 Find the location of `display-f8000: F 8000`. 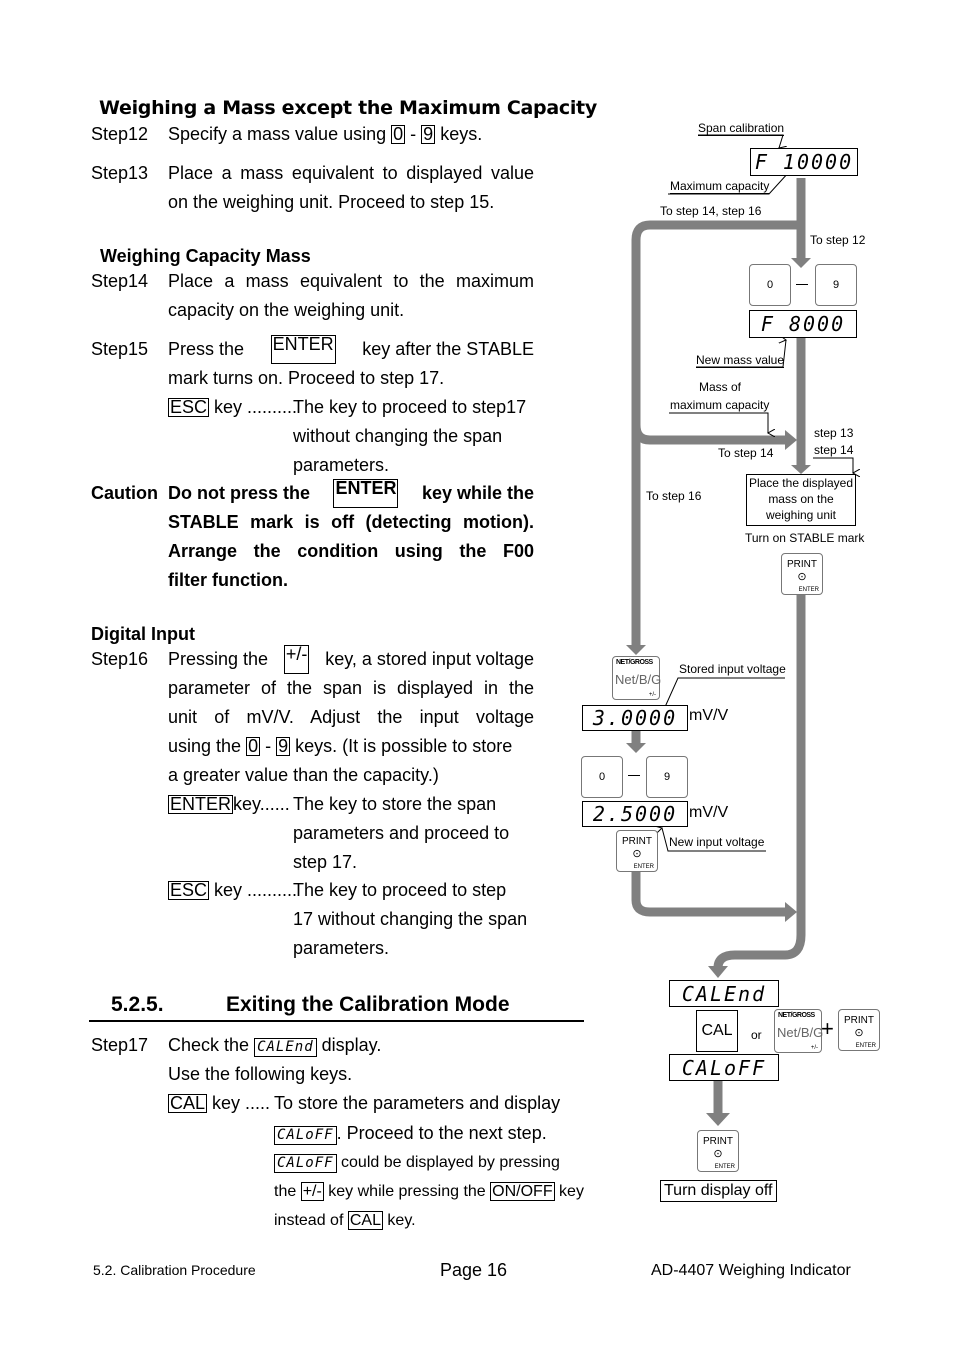

display-f8000: F 8000 is located at coordinates (803, 324).